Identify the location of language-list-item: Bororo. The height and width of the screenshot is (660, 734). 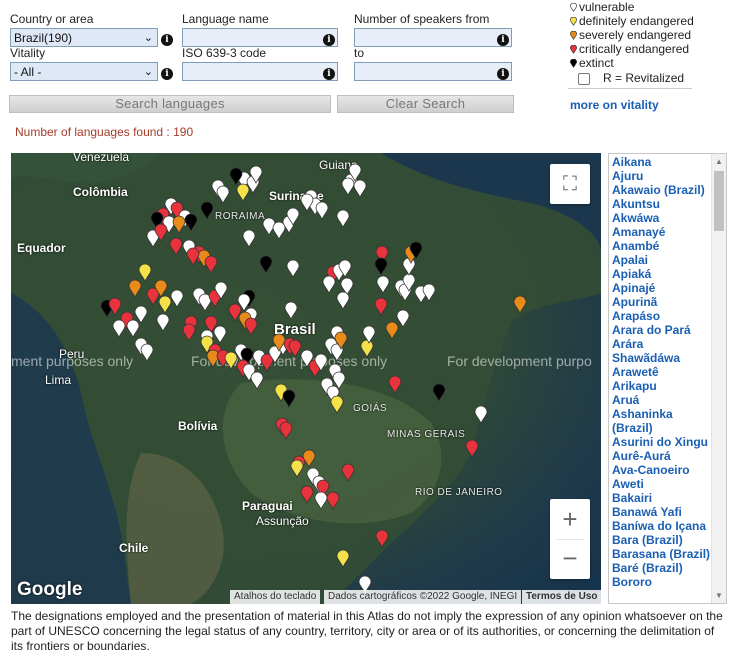
(660, 582).